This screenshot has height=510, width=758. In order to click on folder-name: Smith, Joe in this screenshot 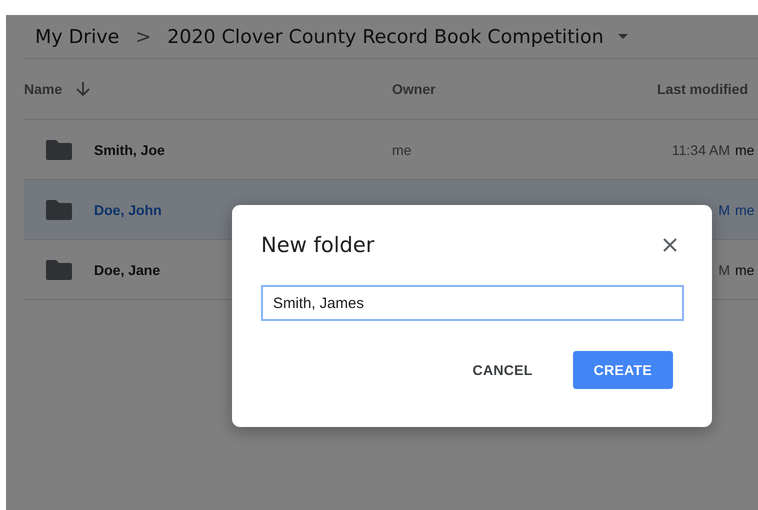, I will do `click(129, 150)`.